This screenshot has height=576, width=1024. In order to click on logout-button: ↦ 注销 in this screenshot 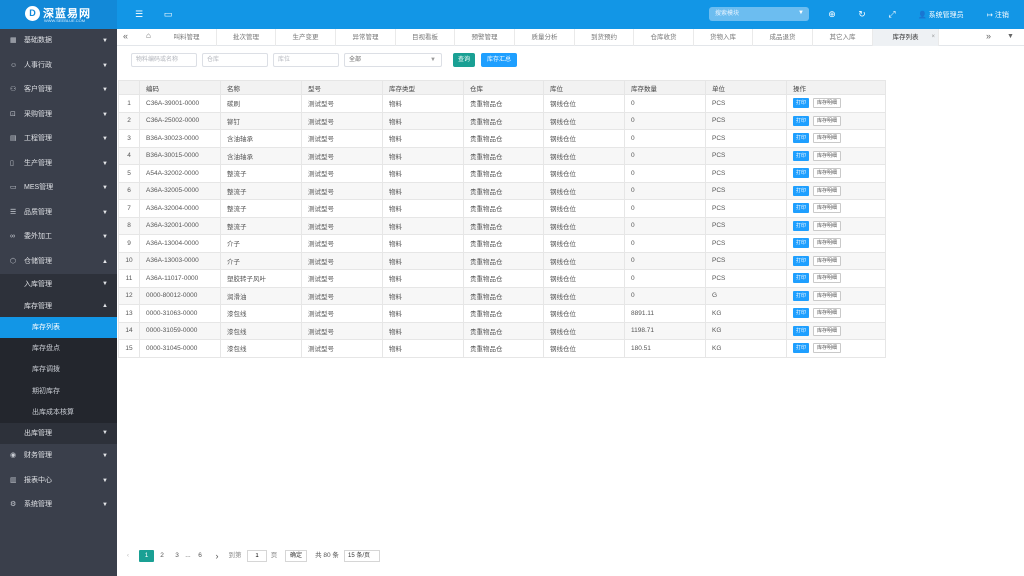, I will do `click(998, 15)`.